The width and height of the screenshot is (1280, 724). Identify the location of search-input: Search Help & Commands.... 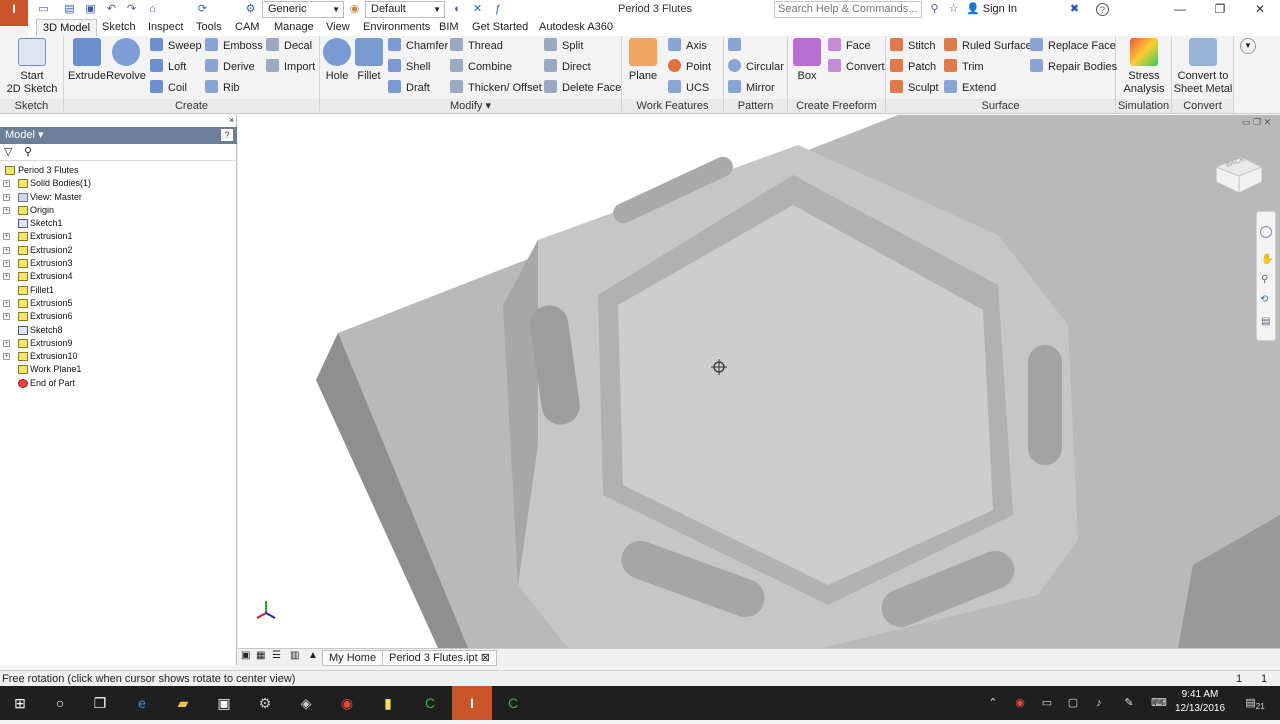
(848, 9).